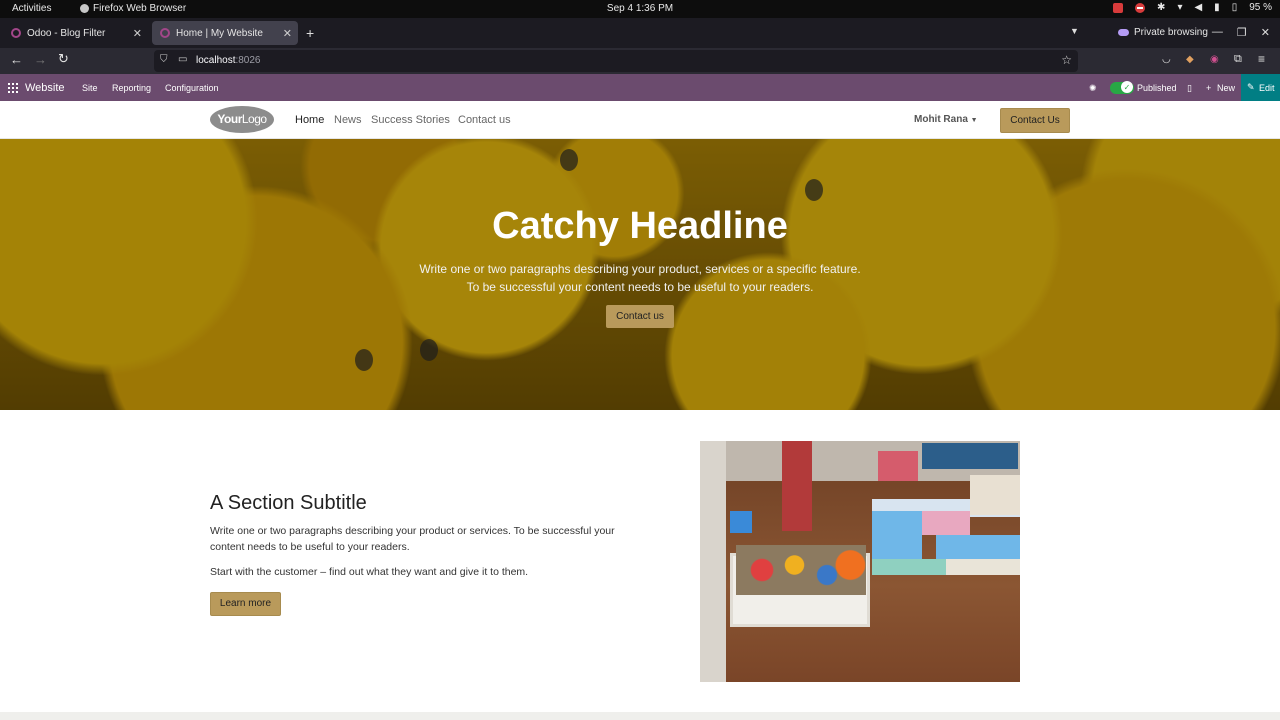 This screenshot has height=720, width=1280. I want to click on website-app-title: Website, so click(45, 88).